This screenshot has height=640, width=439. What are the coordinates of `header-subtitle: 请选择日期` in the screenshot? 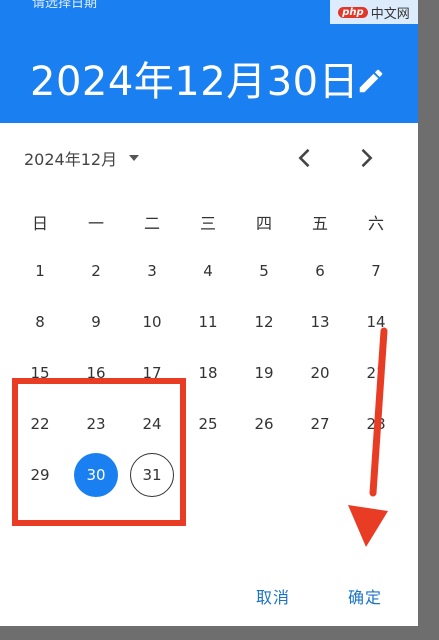 It's located at (65, 5).